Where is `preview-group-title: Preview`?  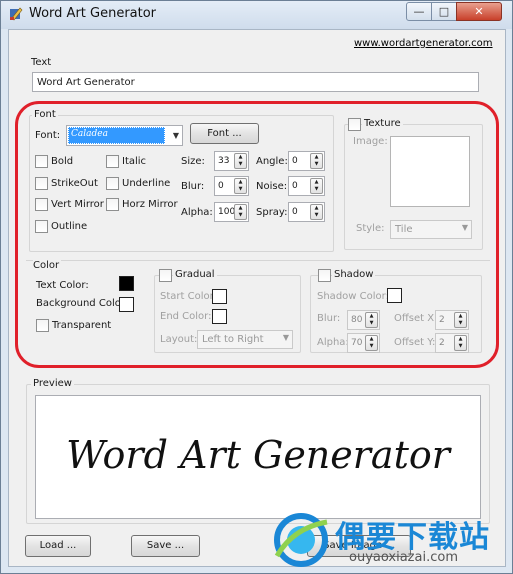
preview-group-title: Preview is located at coordinates (52, 383).